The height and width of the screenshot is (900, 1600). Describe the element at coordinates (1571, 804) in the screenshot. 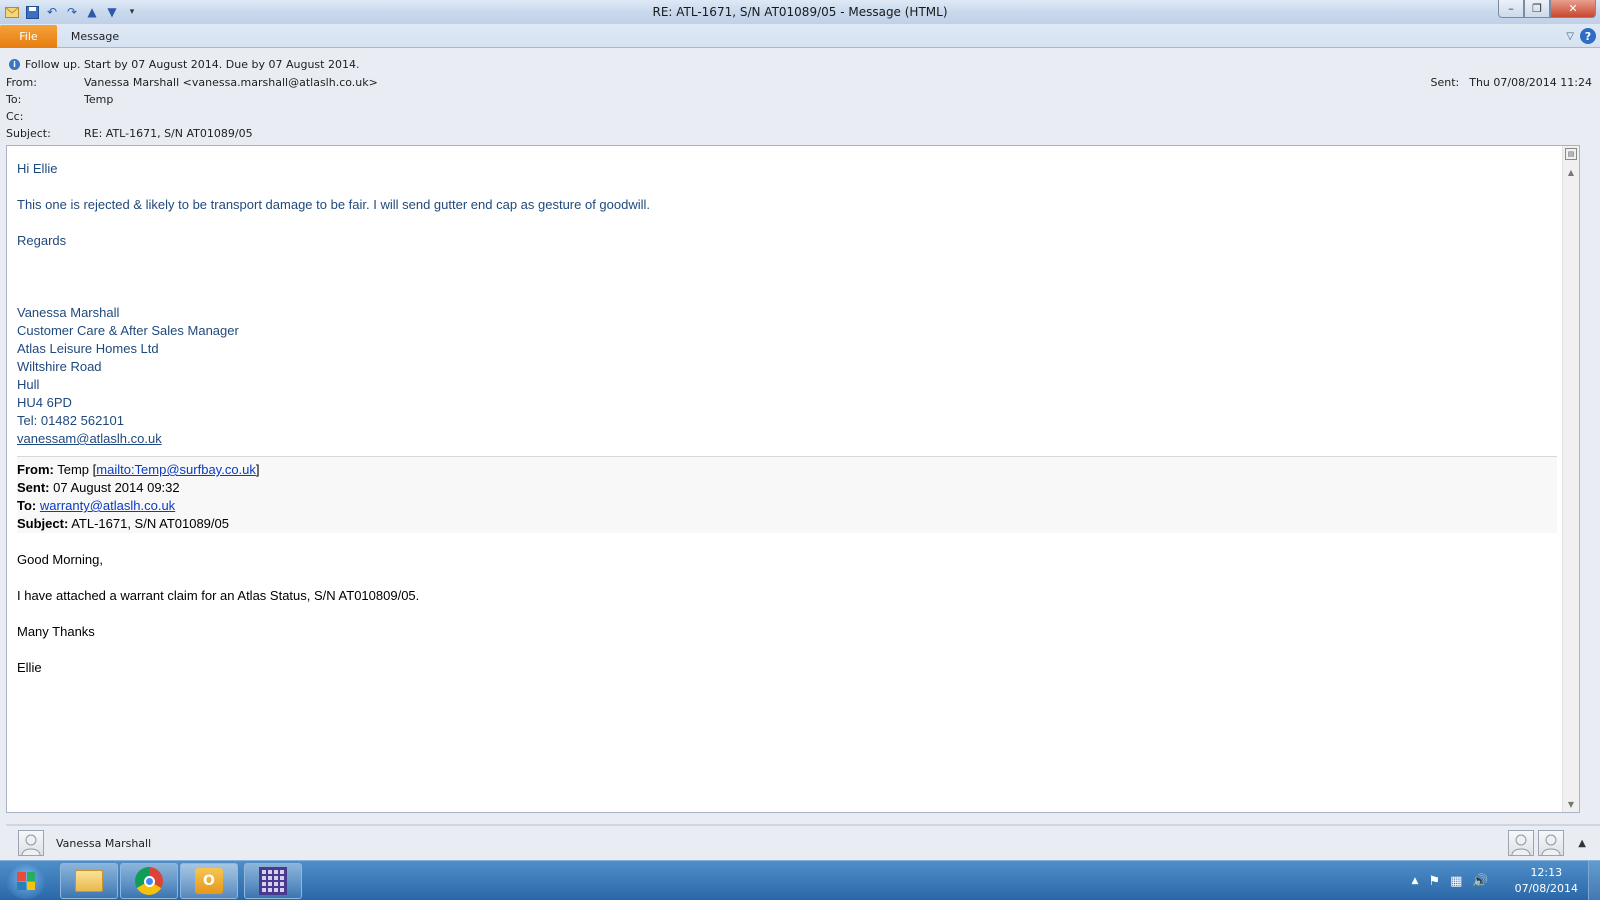

I see `scroll-down-arrow-icon: ▼` at that location.